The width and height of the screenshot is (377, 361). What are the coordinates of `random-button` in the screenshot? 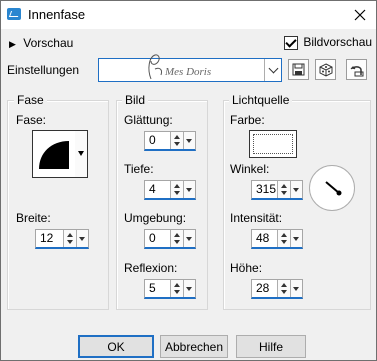 It's located at (325, 69).